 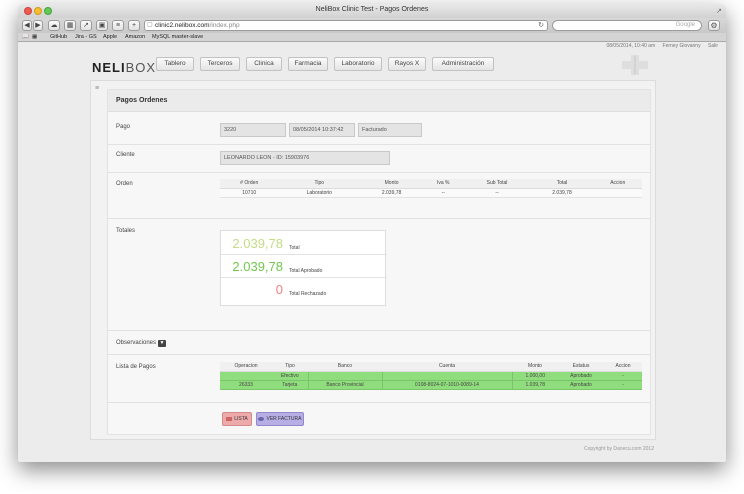 What do you see at coordinates (126, 231) in the screenshot?
I see `totales-label: Totales` at bounding box center [126, 231].